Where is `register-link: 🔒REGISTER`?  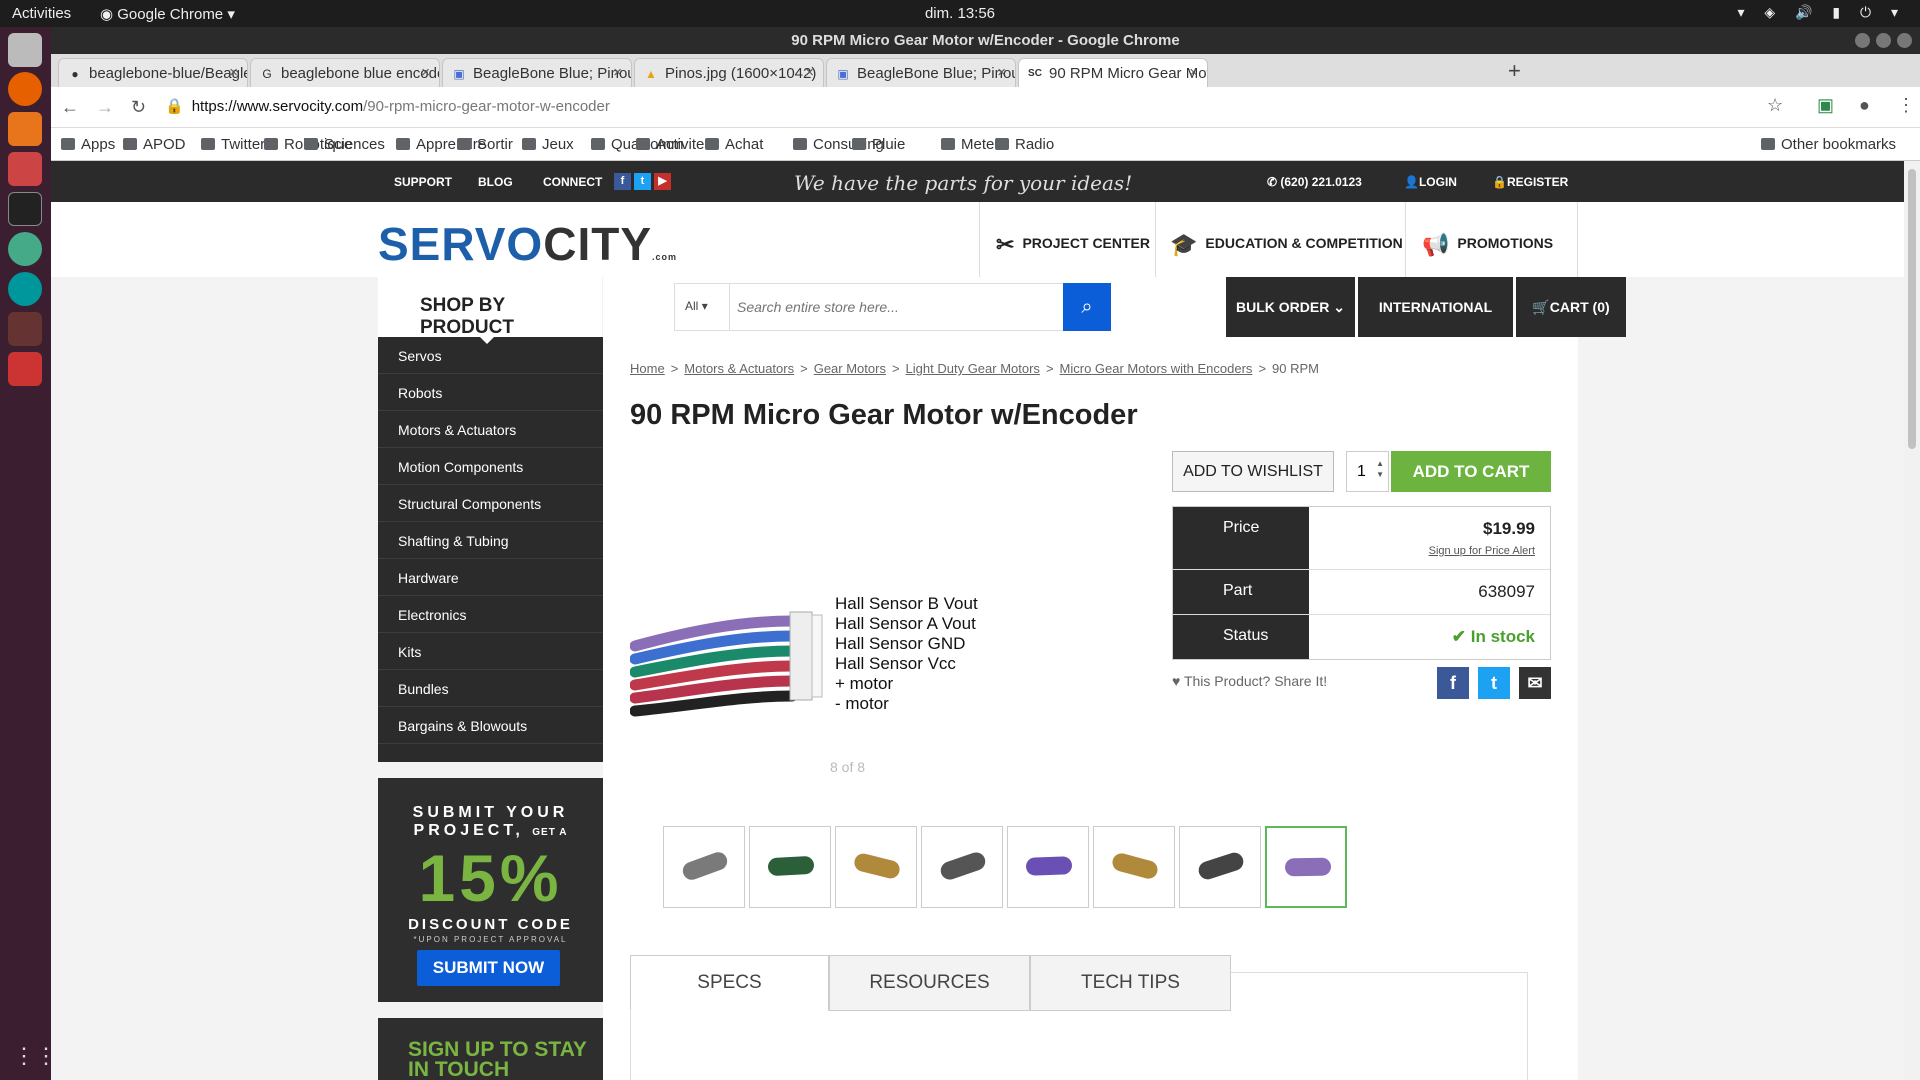 register-link: 🔒REGISTER is located at coordinates (1530, 182).